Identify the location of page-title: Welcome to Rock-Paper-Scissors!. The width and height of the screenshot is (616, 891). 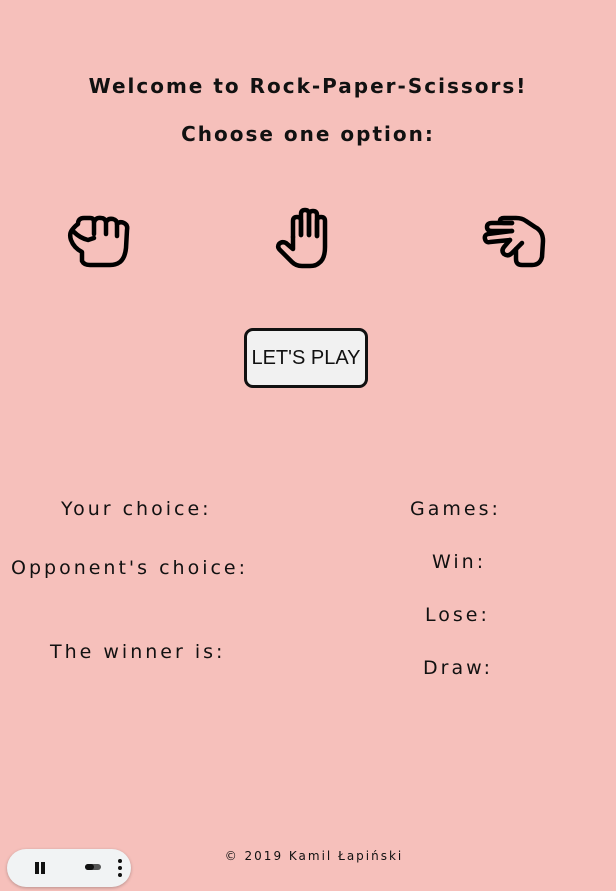
(308, 86).